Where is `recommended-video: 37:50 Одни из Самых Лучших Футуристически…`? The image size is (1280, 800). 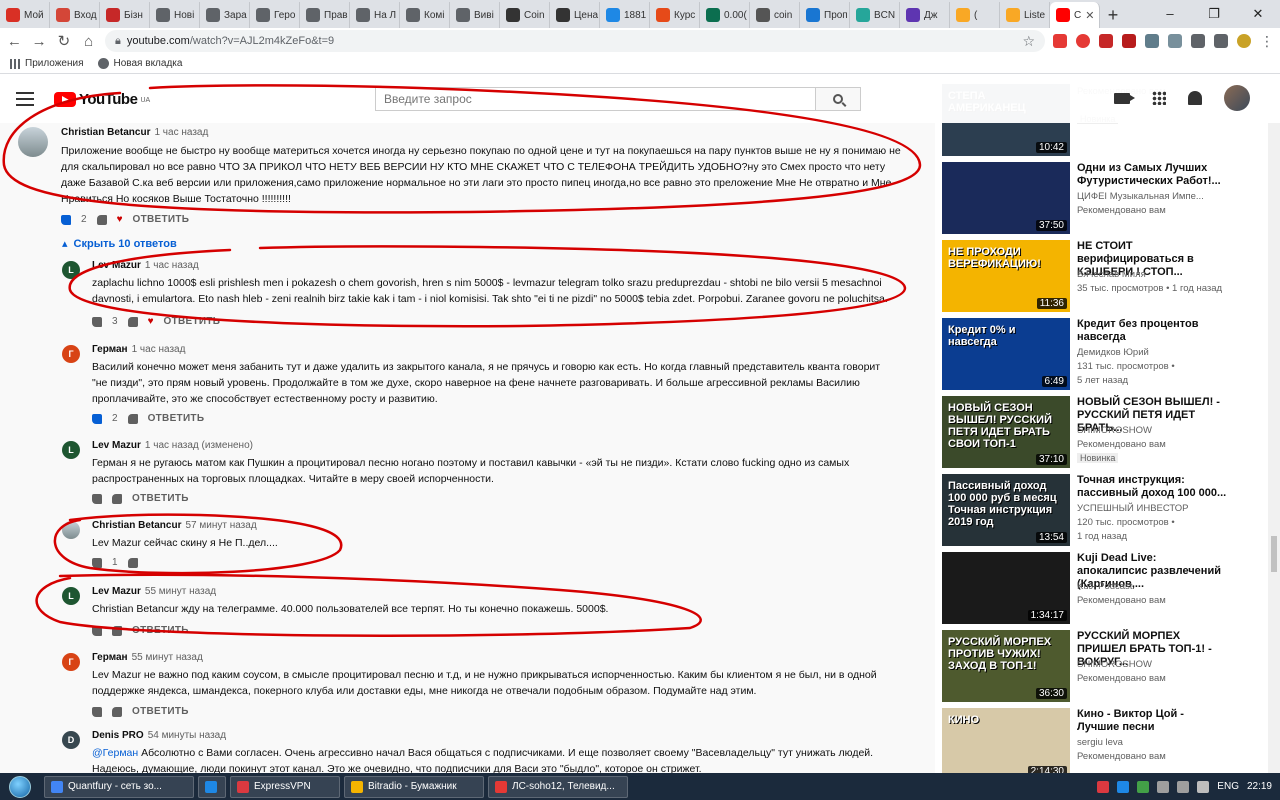
recommended-video: 37:50 Одни из Самых Лучших Футуристически… is located at coordinates (1102, 198).